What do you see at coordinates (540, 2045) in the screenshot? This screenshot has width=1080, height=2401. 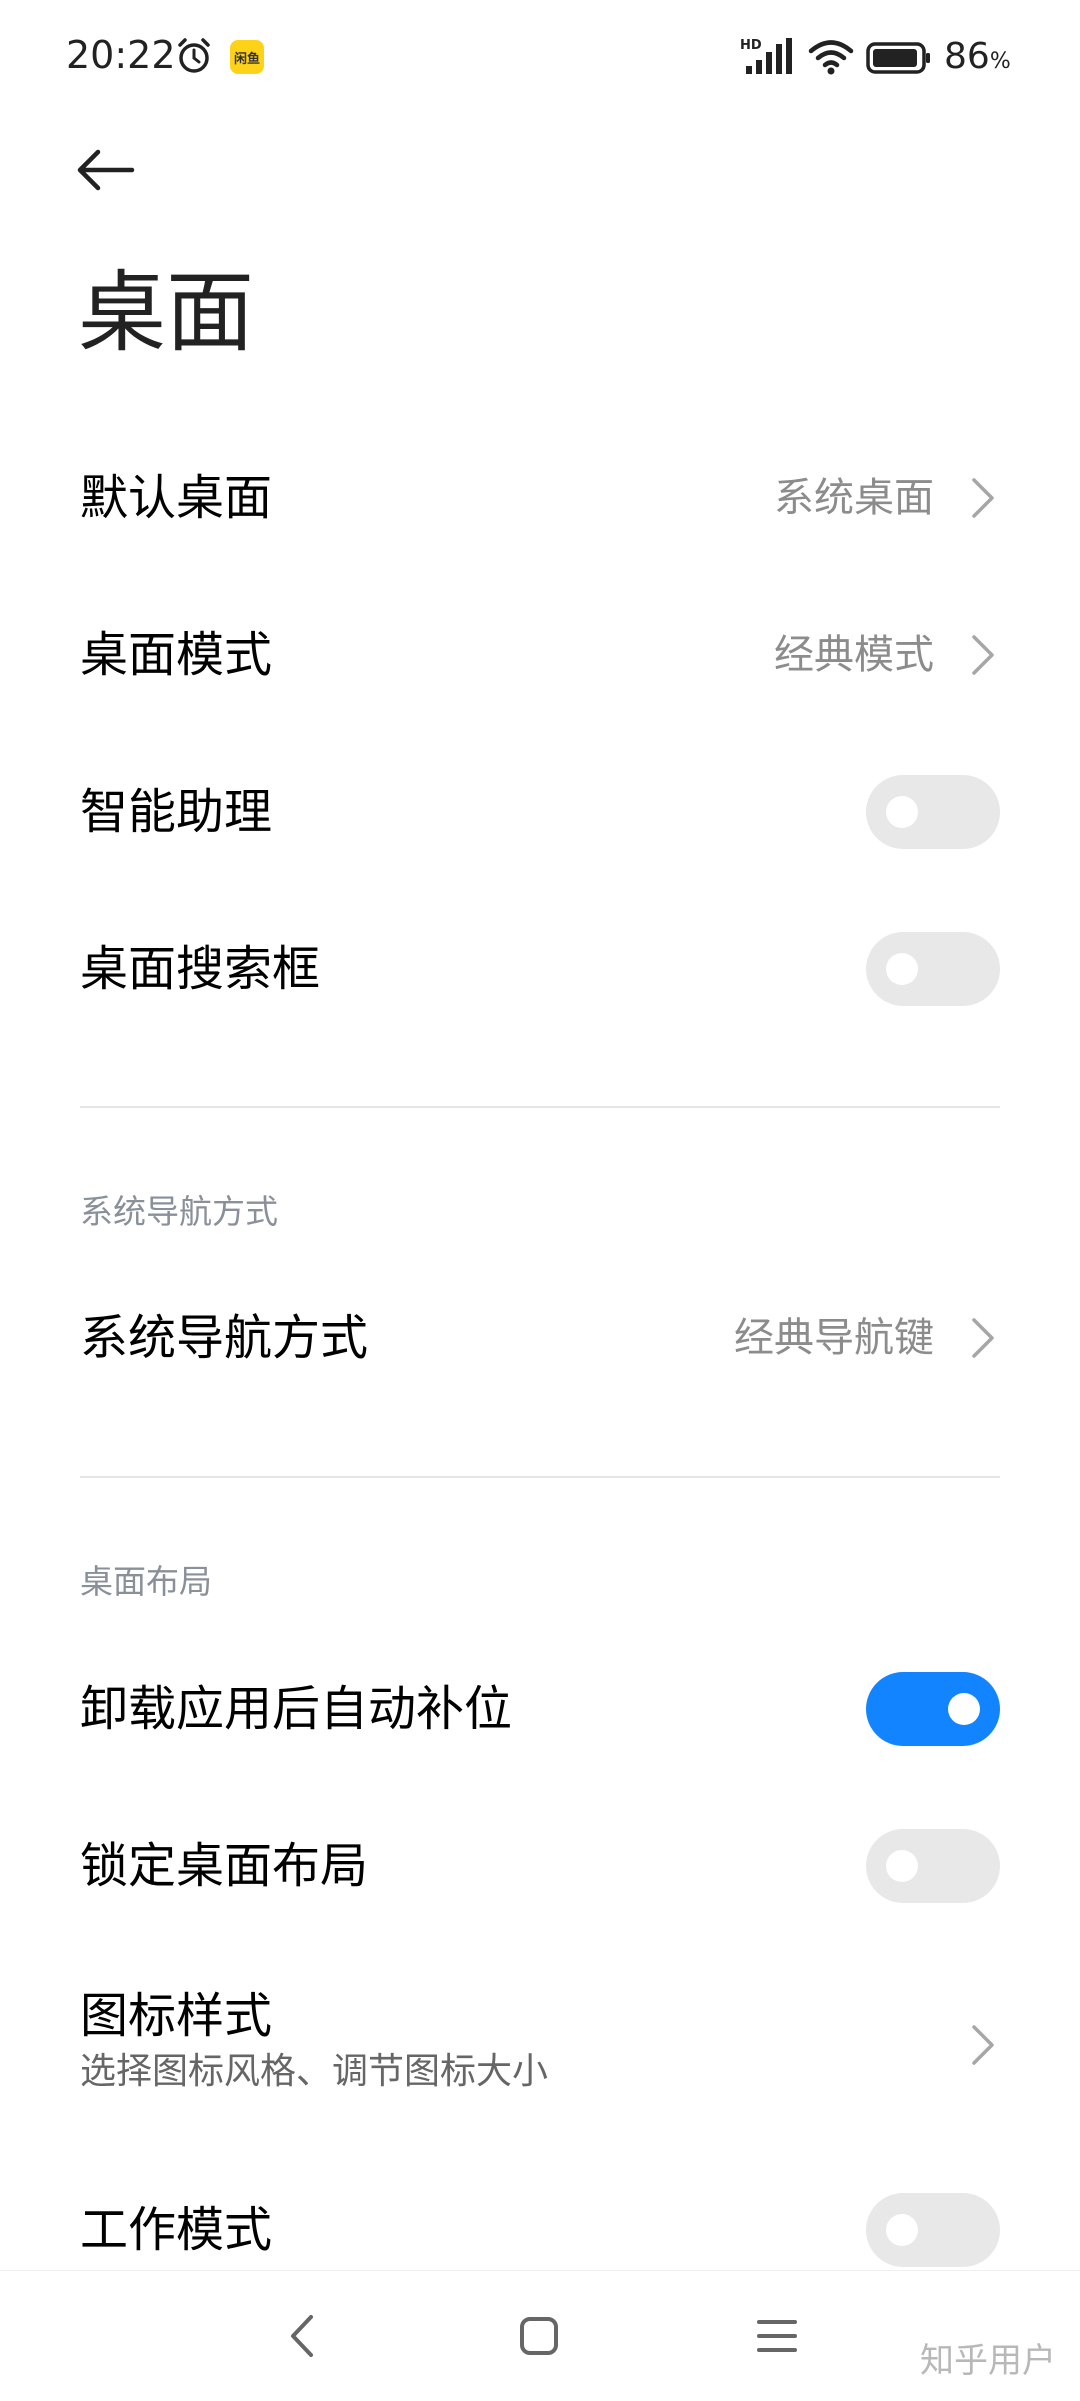 I see `icon-style-row: 图标样式 选择图标风格、调节图标大小` at bounding box center [540, 2045].